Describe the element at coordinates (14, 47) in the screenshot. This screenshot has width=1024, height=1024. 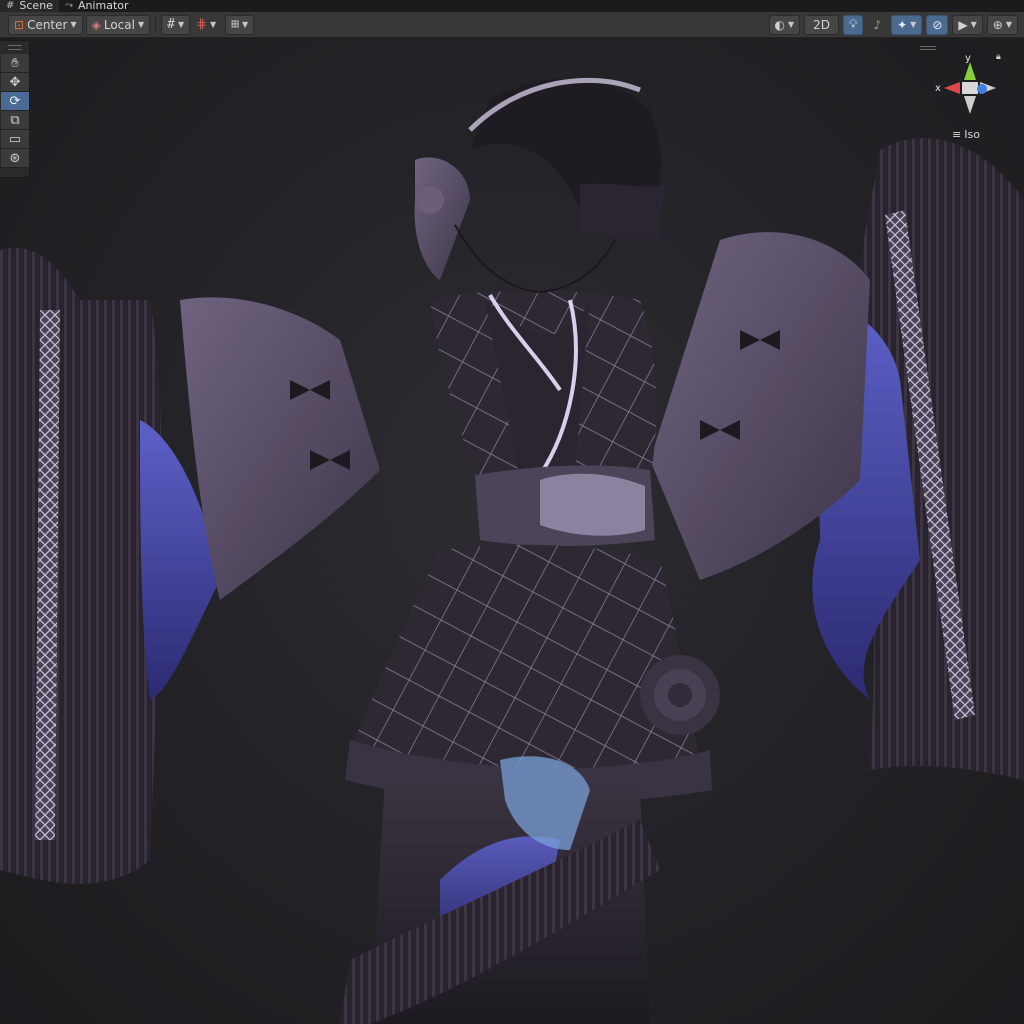
I see `overlay-grip` at that location.